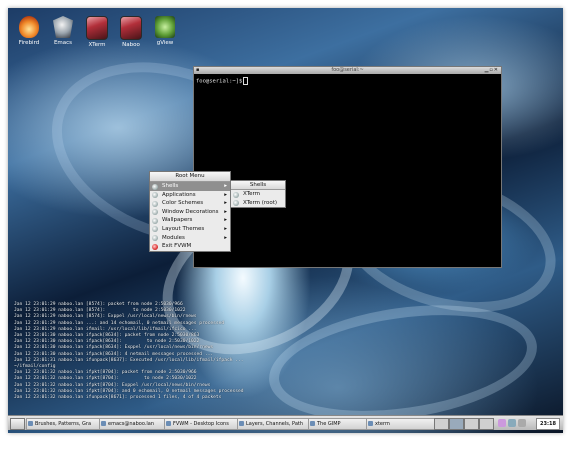  Describe the element at coordinates (131, 28) in the screenshot. I see `naboo-icon` at that location.